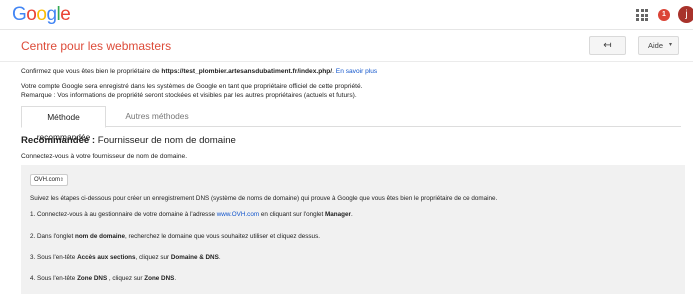  I want to click on apps-grid-icon, so click(642, 15).